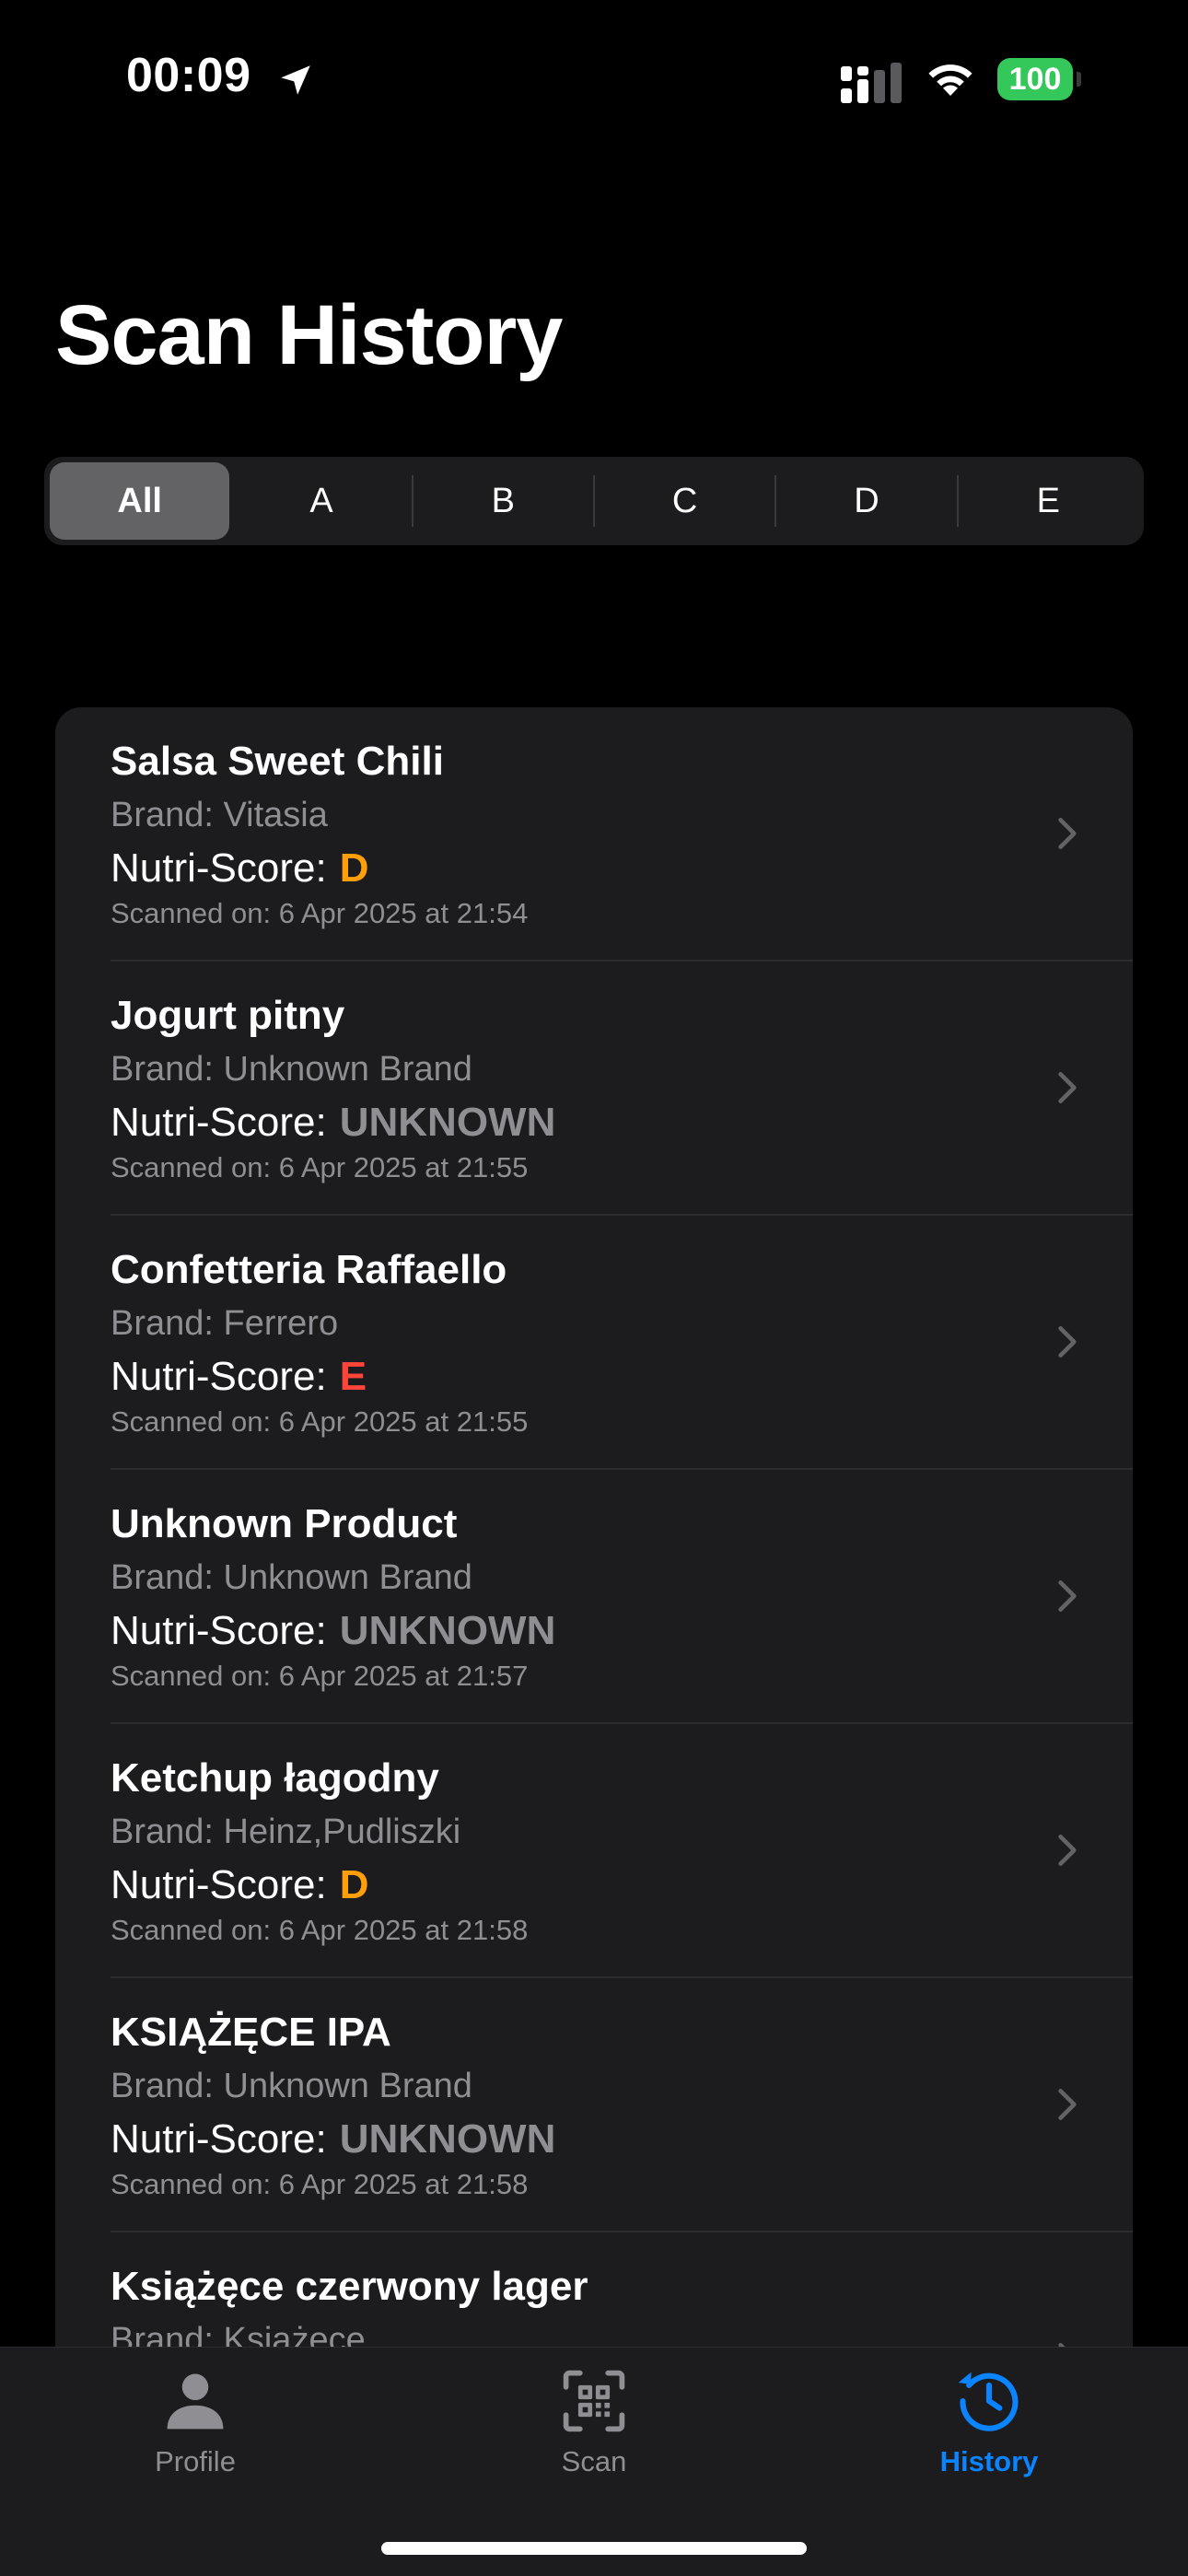 Image resolution: width=1188 pixels, height=2576 pixels. I want to click on tab-label-history: History, so click(989, 2461).